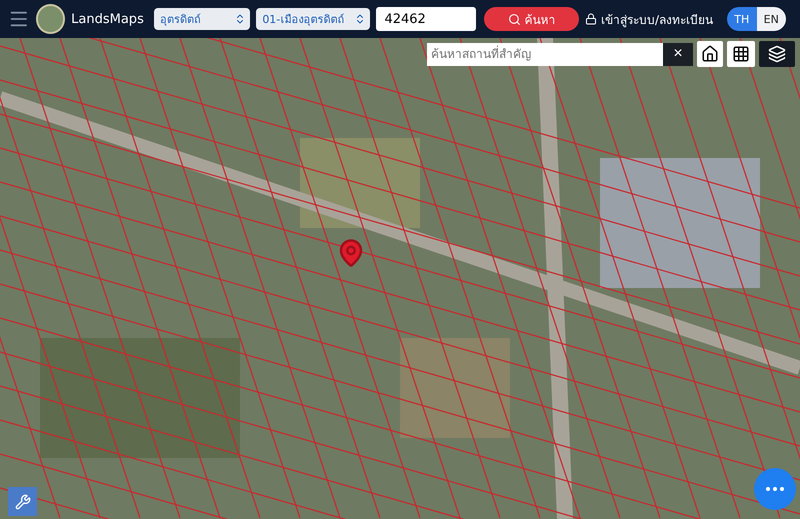 The height and width of the screenshot is (519, 800). What do you see at coordinates (649, 19) in the screenshot?
I see `login-link: เข้าสู่ระบบ/ลงทะเบียน` at bounding box center [649, 19].